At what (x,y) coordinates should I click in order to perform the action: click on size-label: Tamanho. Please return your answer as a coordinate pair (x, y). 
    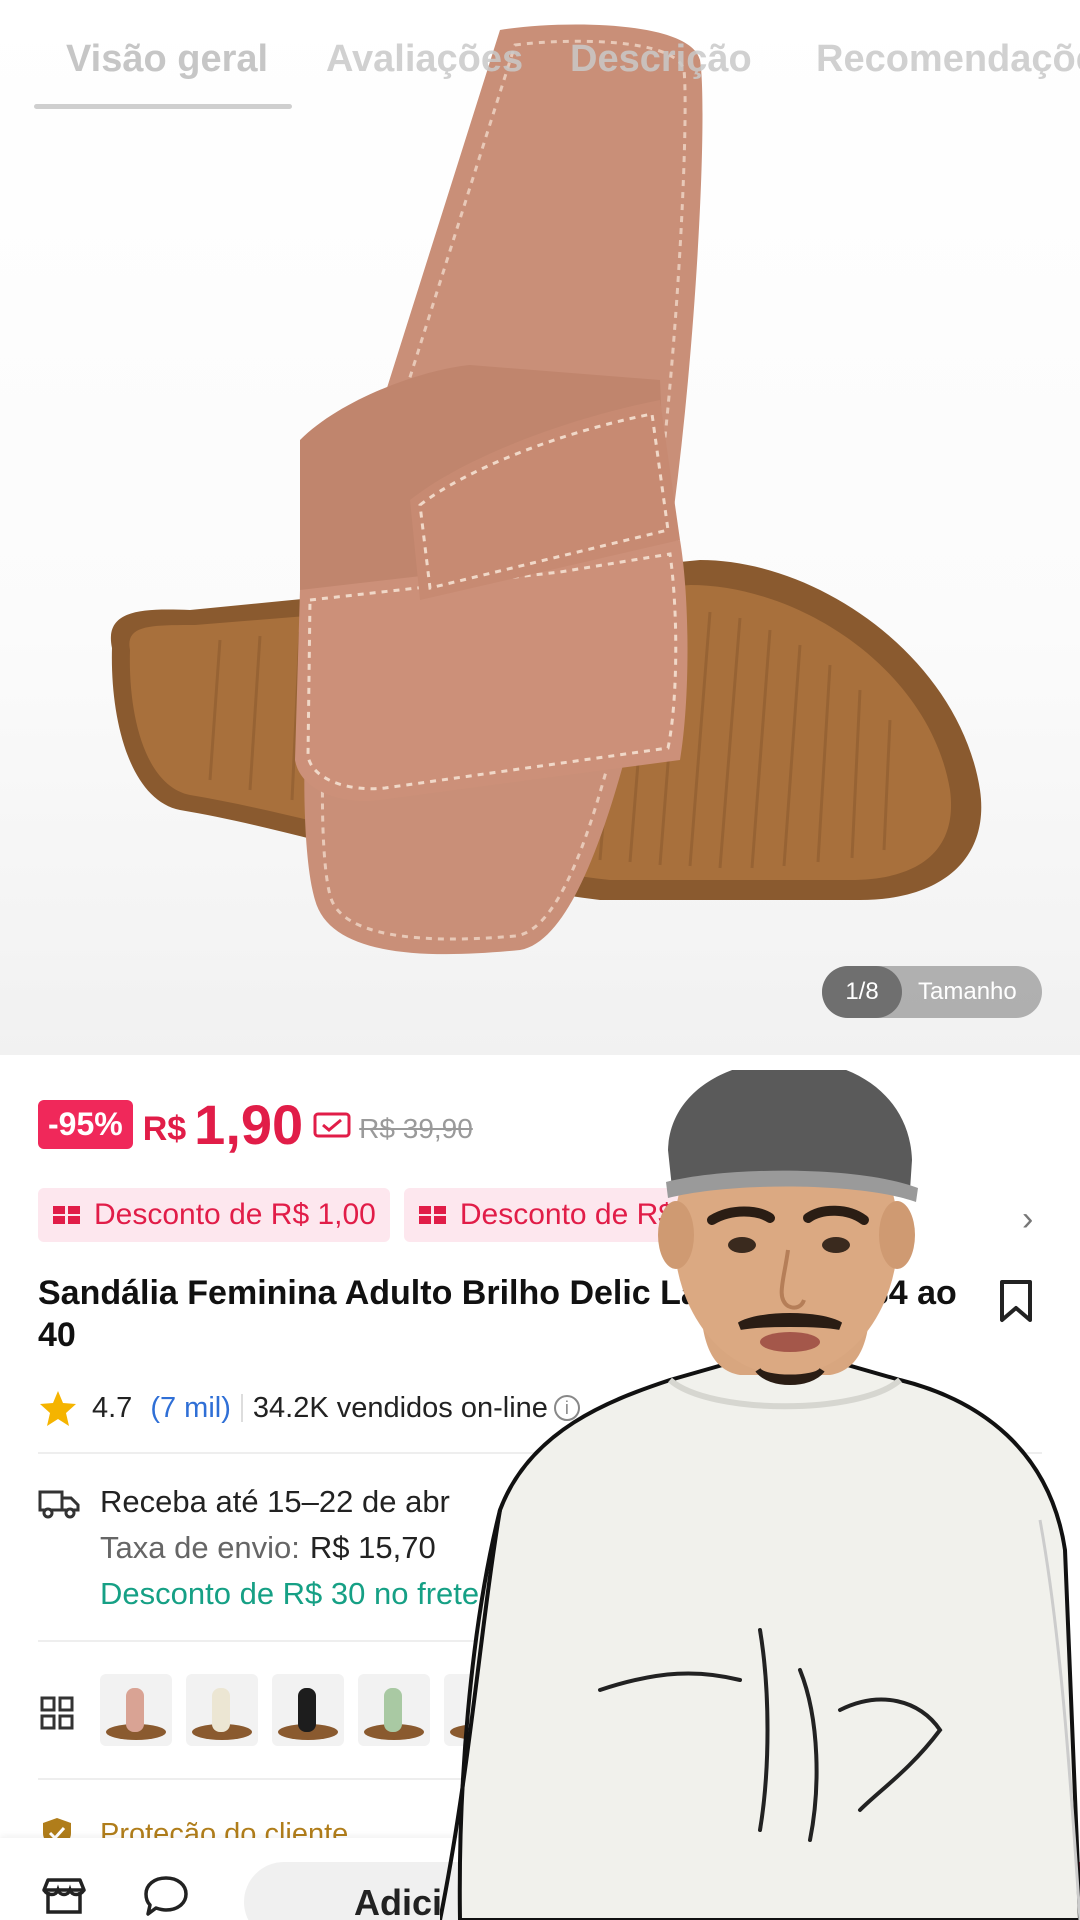
    Looking at the image, I should click on (967, 992).